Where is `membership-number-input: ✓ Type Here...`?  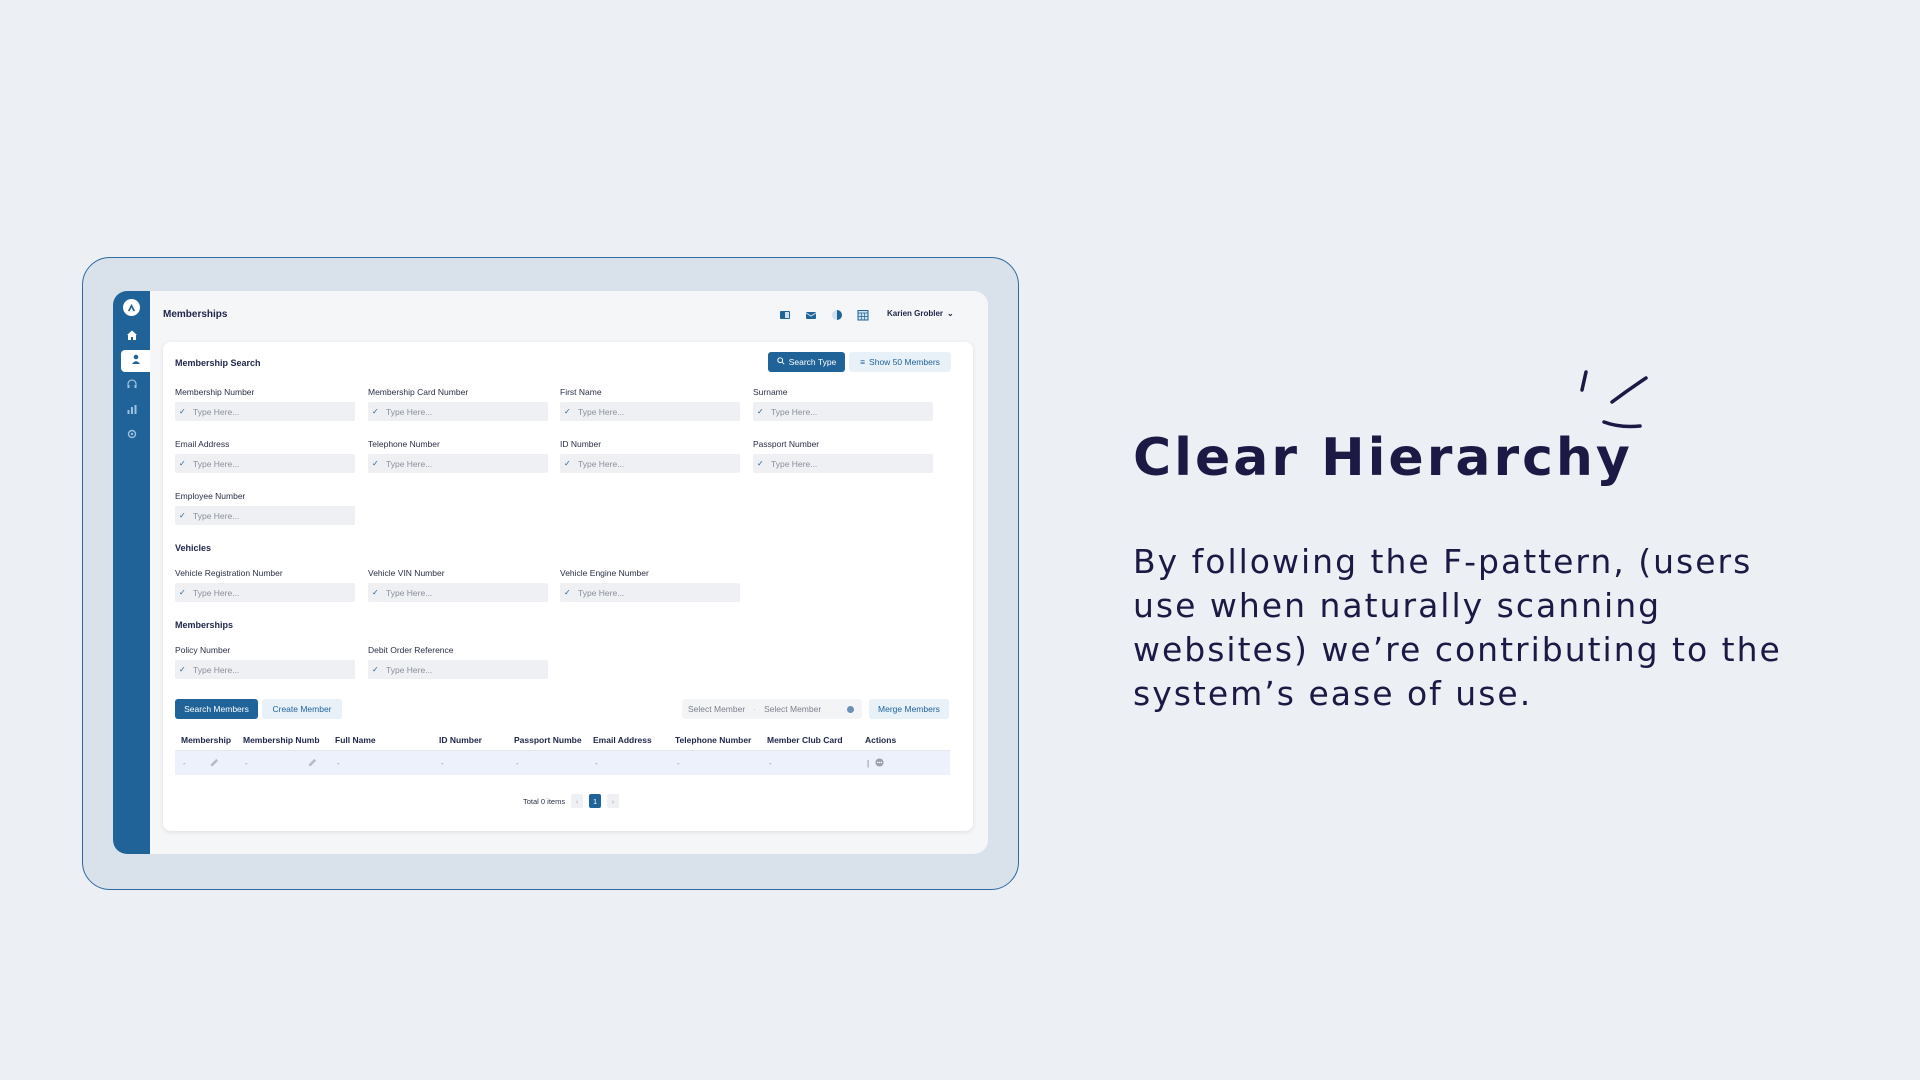 membership-number-input: ✓ Type Here... is located at coordinates (265, 411).